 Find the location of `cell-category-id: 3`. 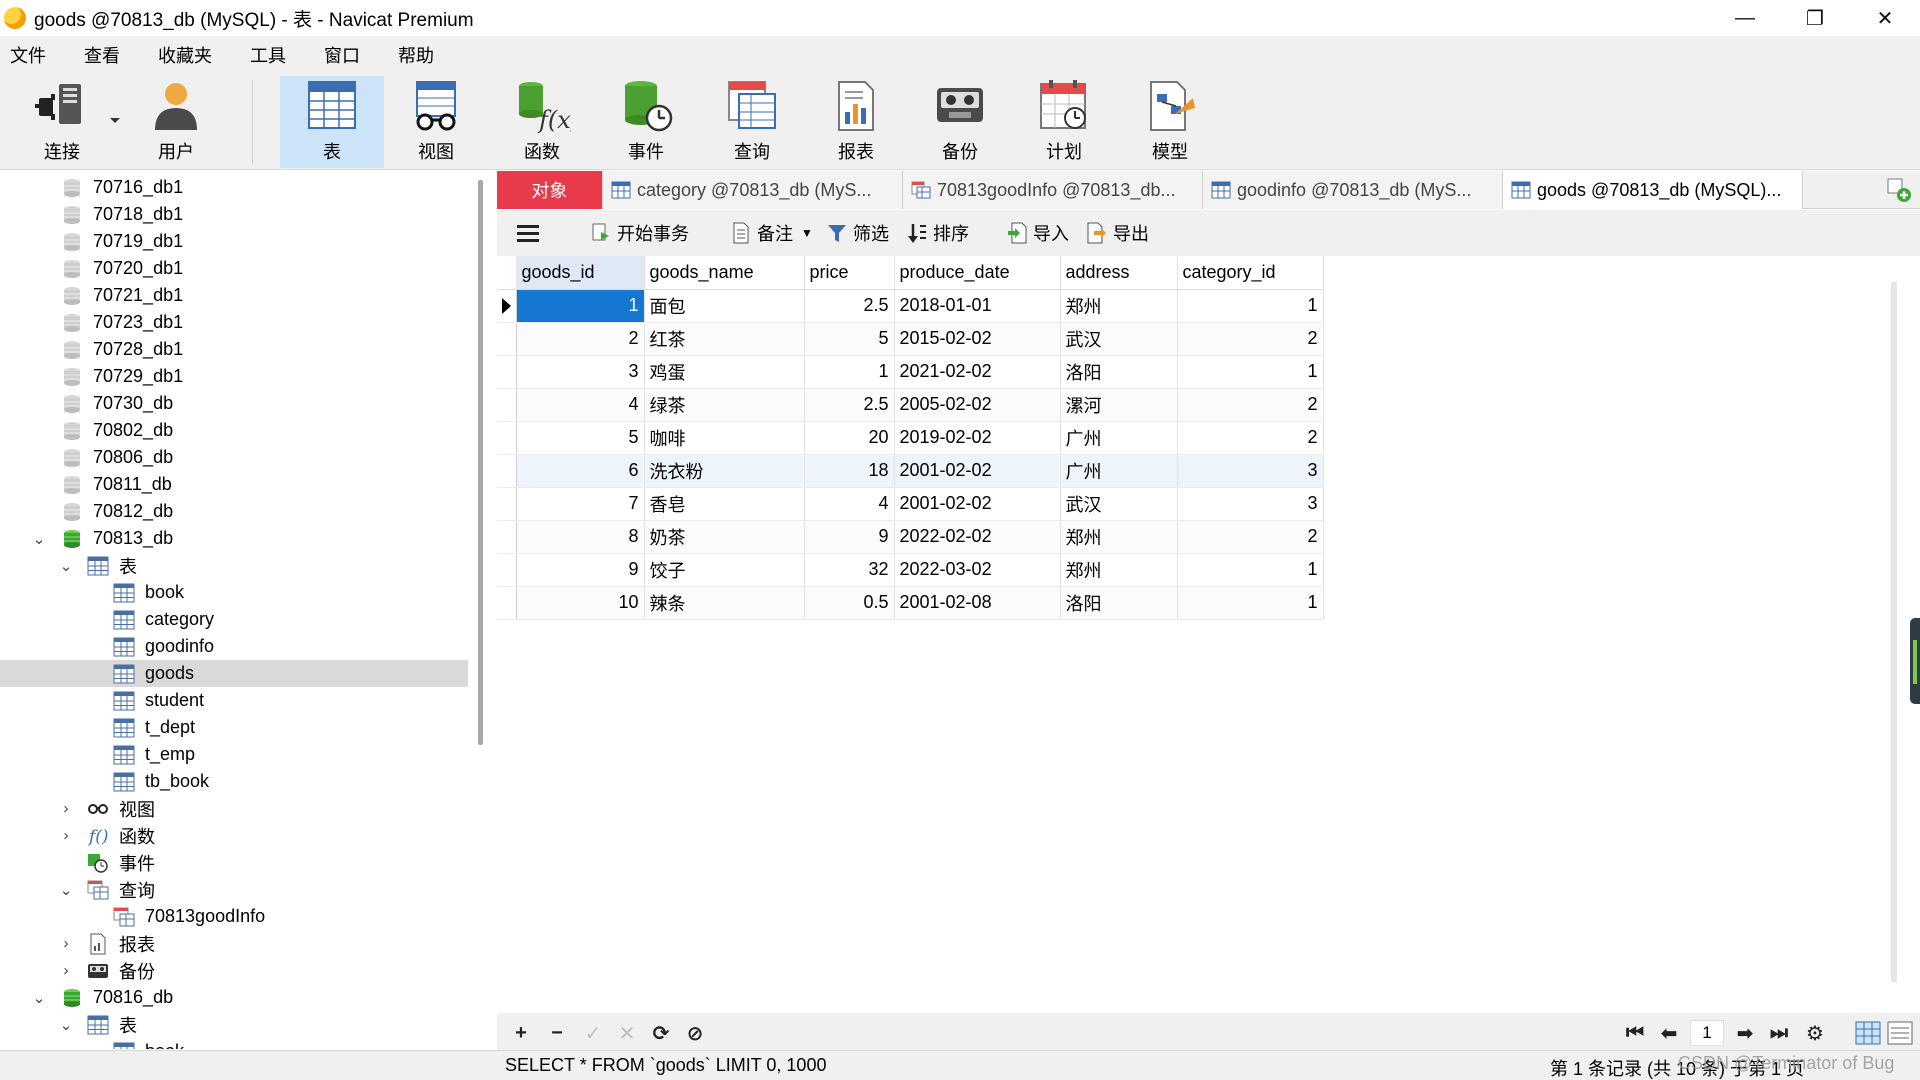

cell-category-id: 3 is located at coordinates (1250, 504).